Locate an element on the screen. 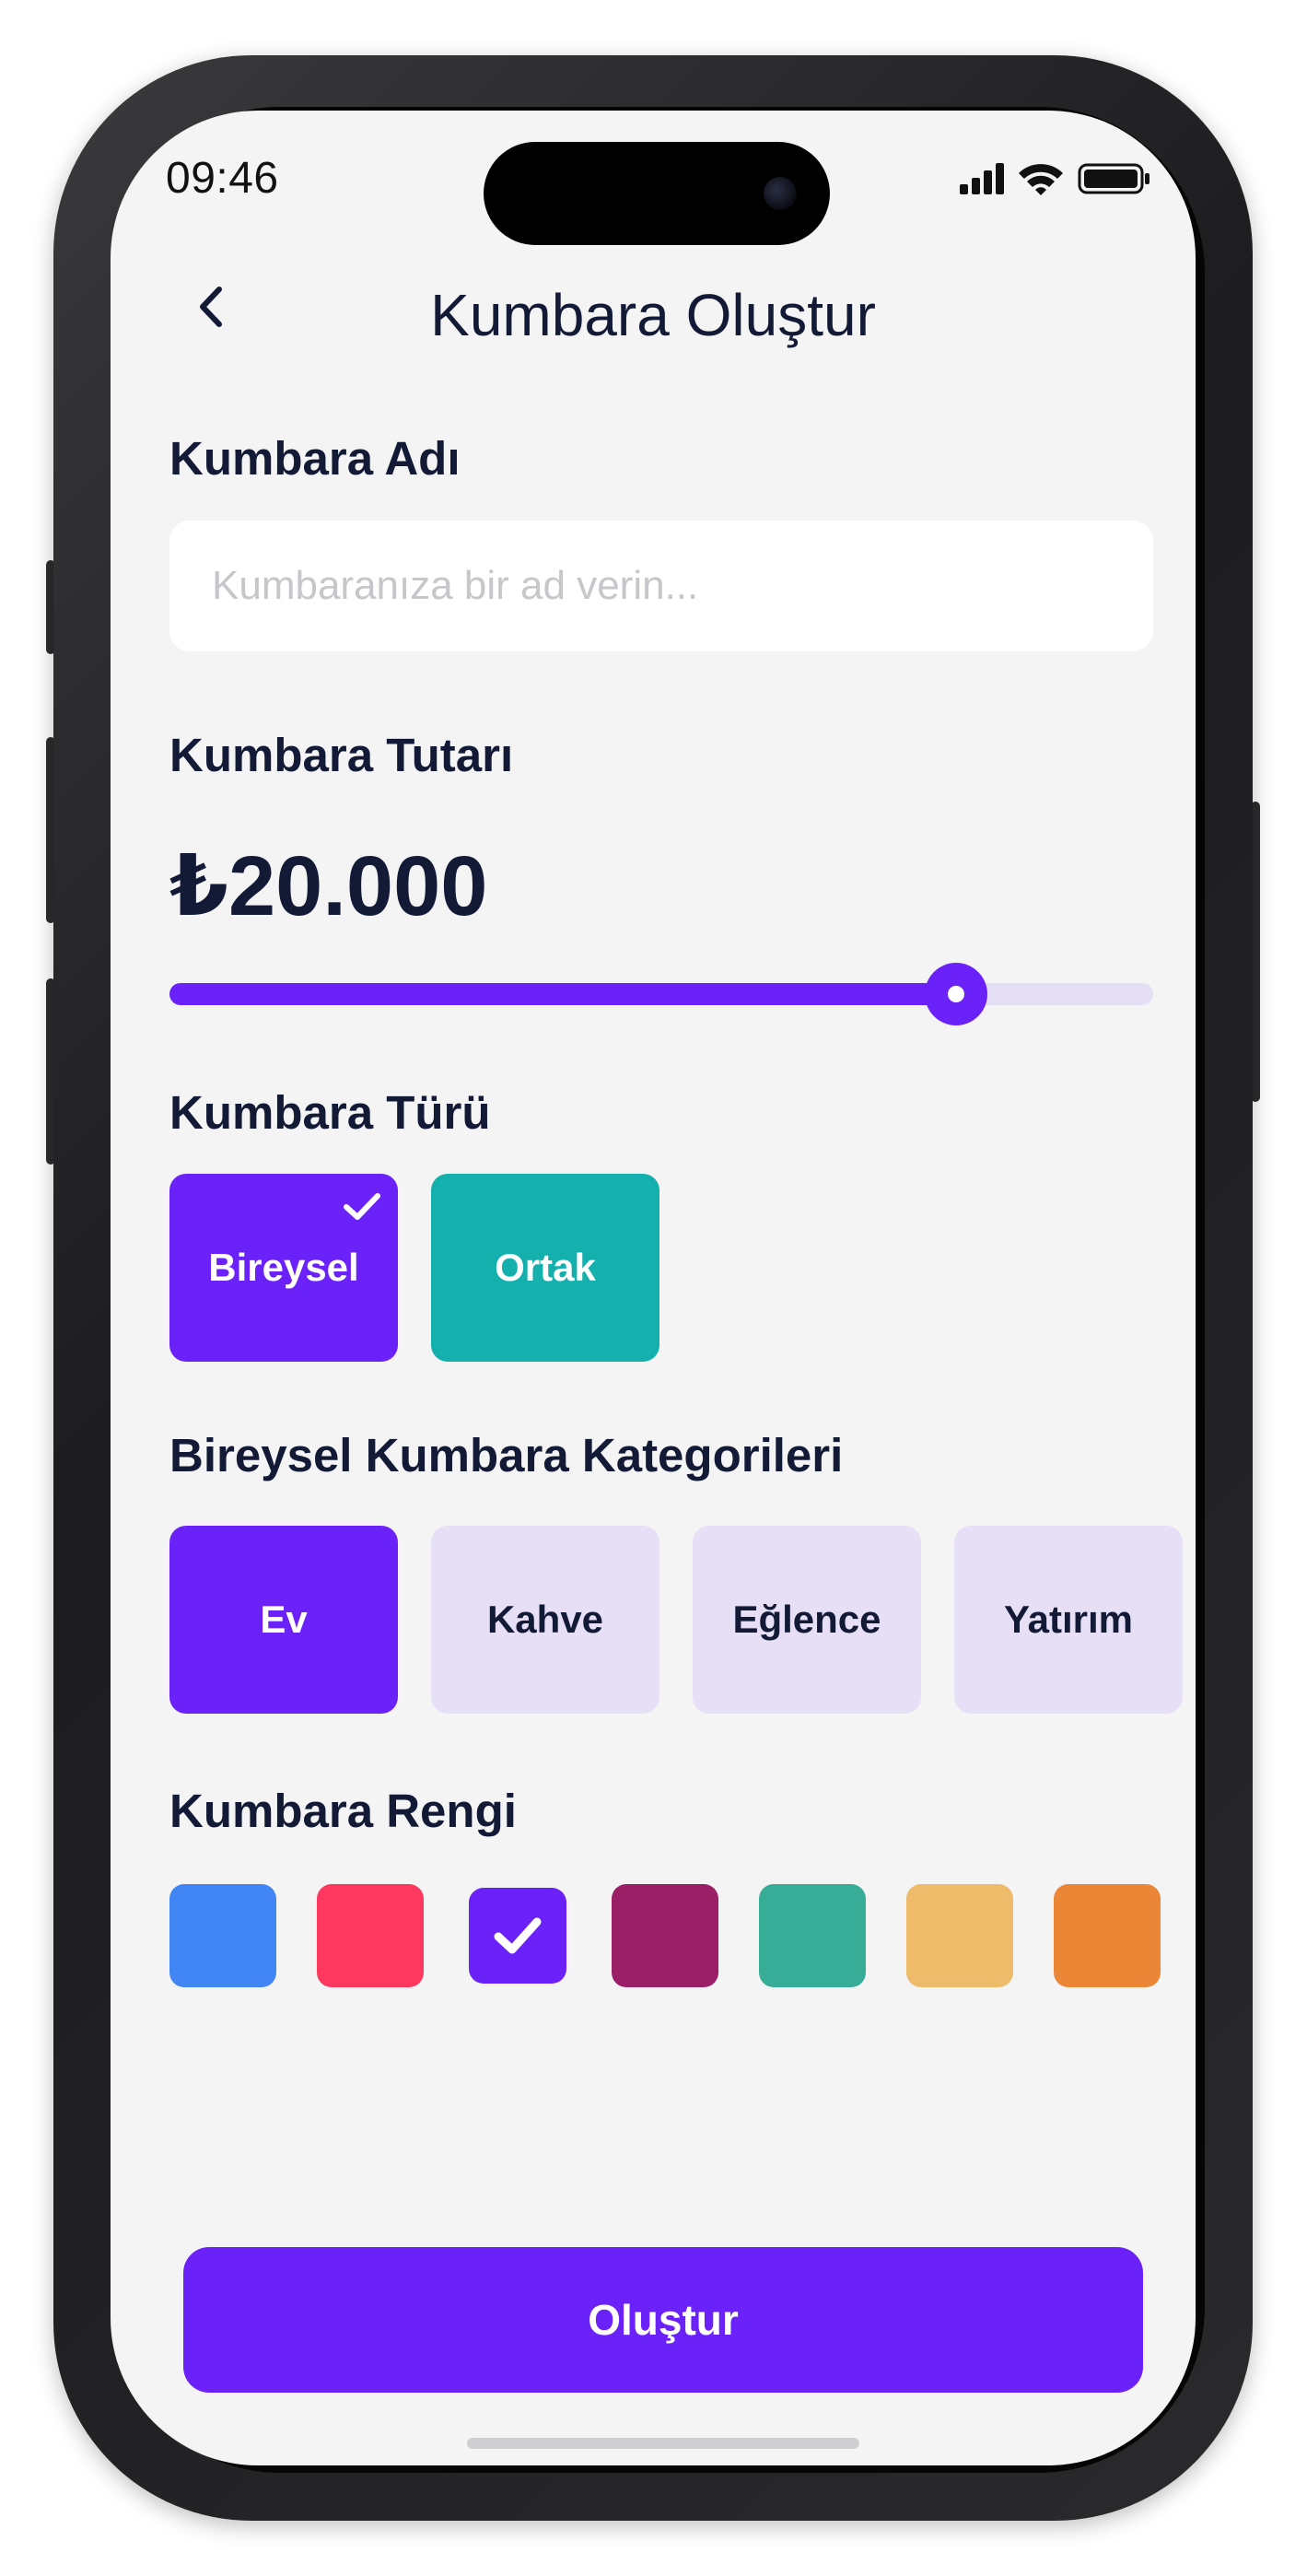 The width and height of the screenshot is (1307, 2576). type-option-bireysel: Bireysel is located at coordinates (283, 1268).